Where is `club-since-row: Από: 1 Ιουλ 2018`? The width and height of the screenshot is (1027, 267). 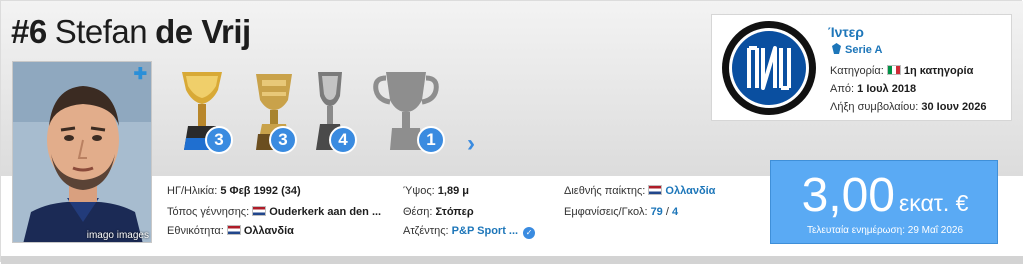
club-since-row: Από: 1 Ιουλ 2018 is located at coordinates (873, 89).